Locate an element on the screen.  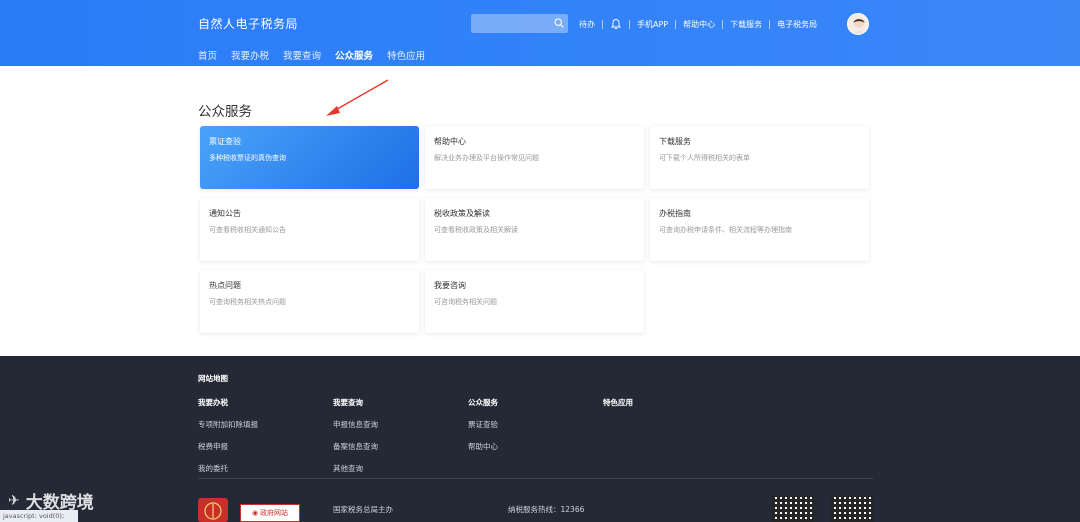
footer-link: 专项附加扣除填报 is located at coordinates (228, 424).